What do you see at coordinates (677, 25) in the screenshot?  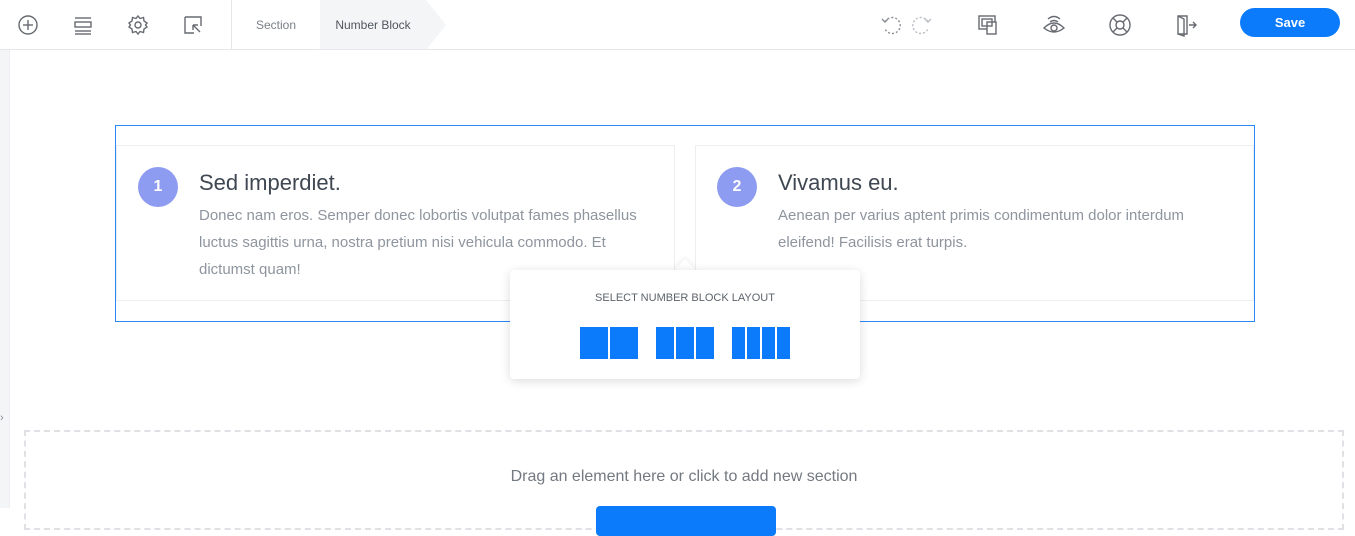 I see `top-toolbar: Section Number Block Save` at bounding box center [677, 25].